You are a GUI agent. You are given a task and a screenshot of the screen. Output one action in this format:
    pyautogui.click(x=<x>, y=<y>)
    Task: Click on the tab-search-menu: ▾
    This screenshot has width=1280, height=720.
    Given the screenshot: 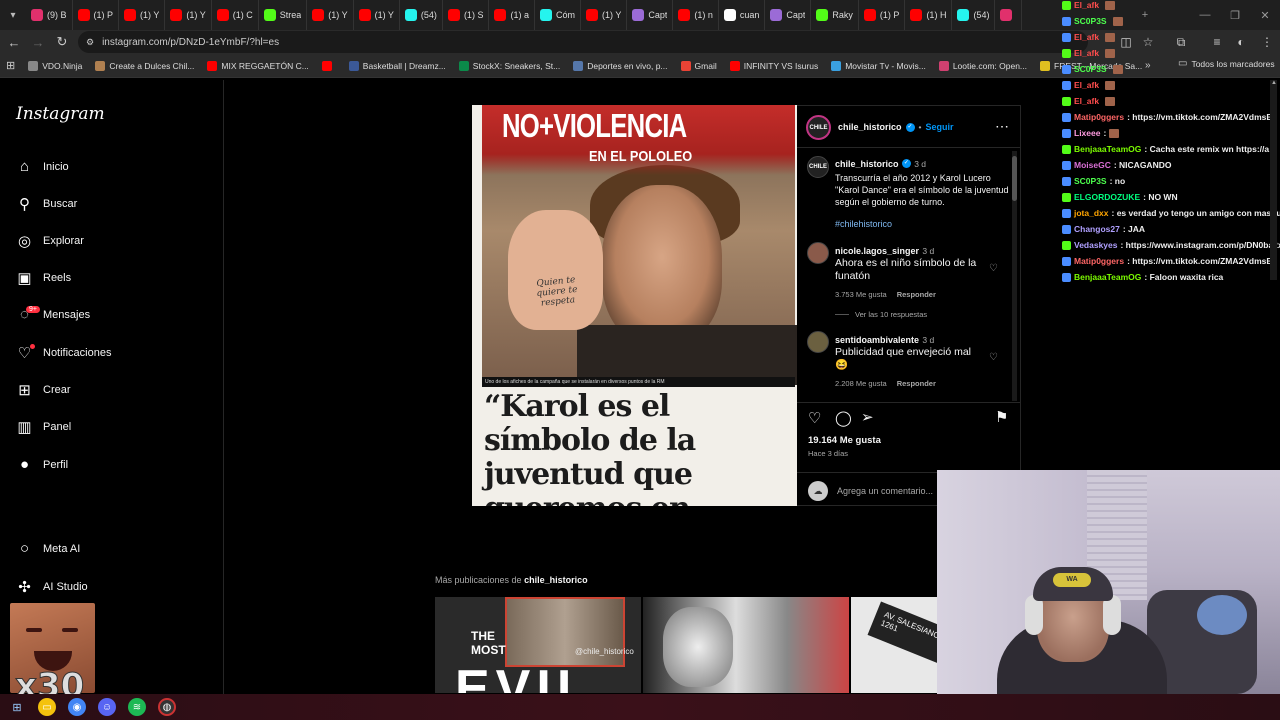 What is the action you would take?
    pyautogui.click(x=13, y=15)
    